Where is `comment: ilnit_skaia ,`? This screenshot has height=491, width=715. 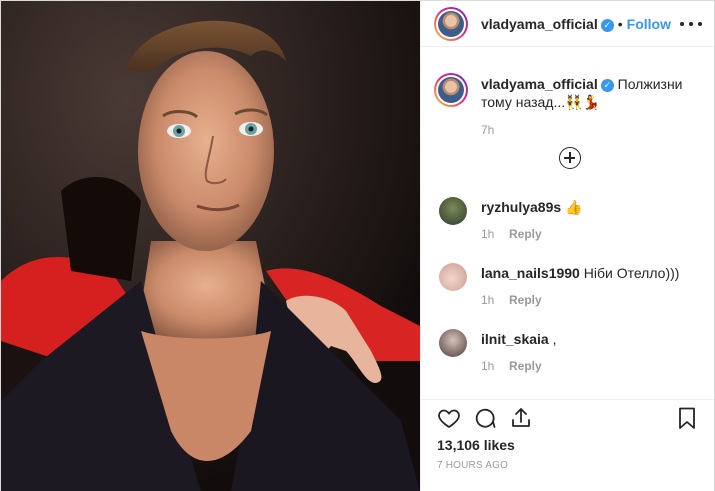 comment: ilnit_skaia , is located at coordinates (518, 339).